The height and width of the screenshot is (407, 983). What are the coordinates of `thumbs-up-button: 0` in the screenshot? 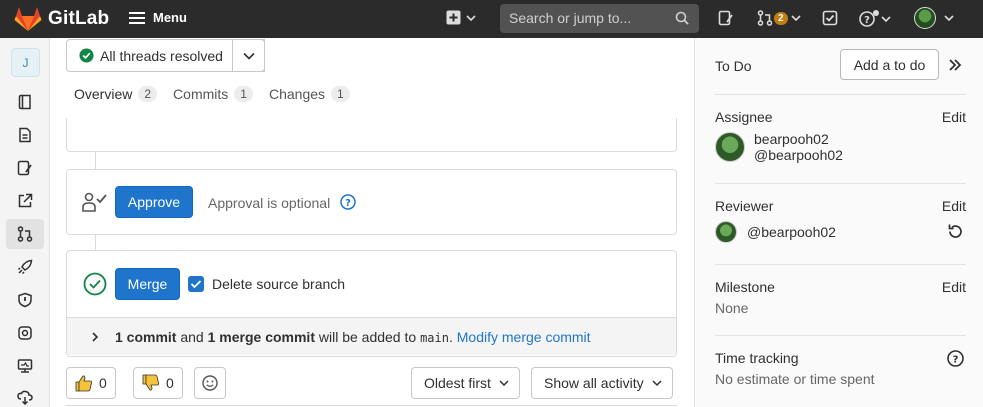 It's located at (91, 383).